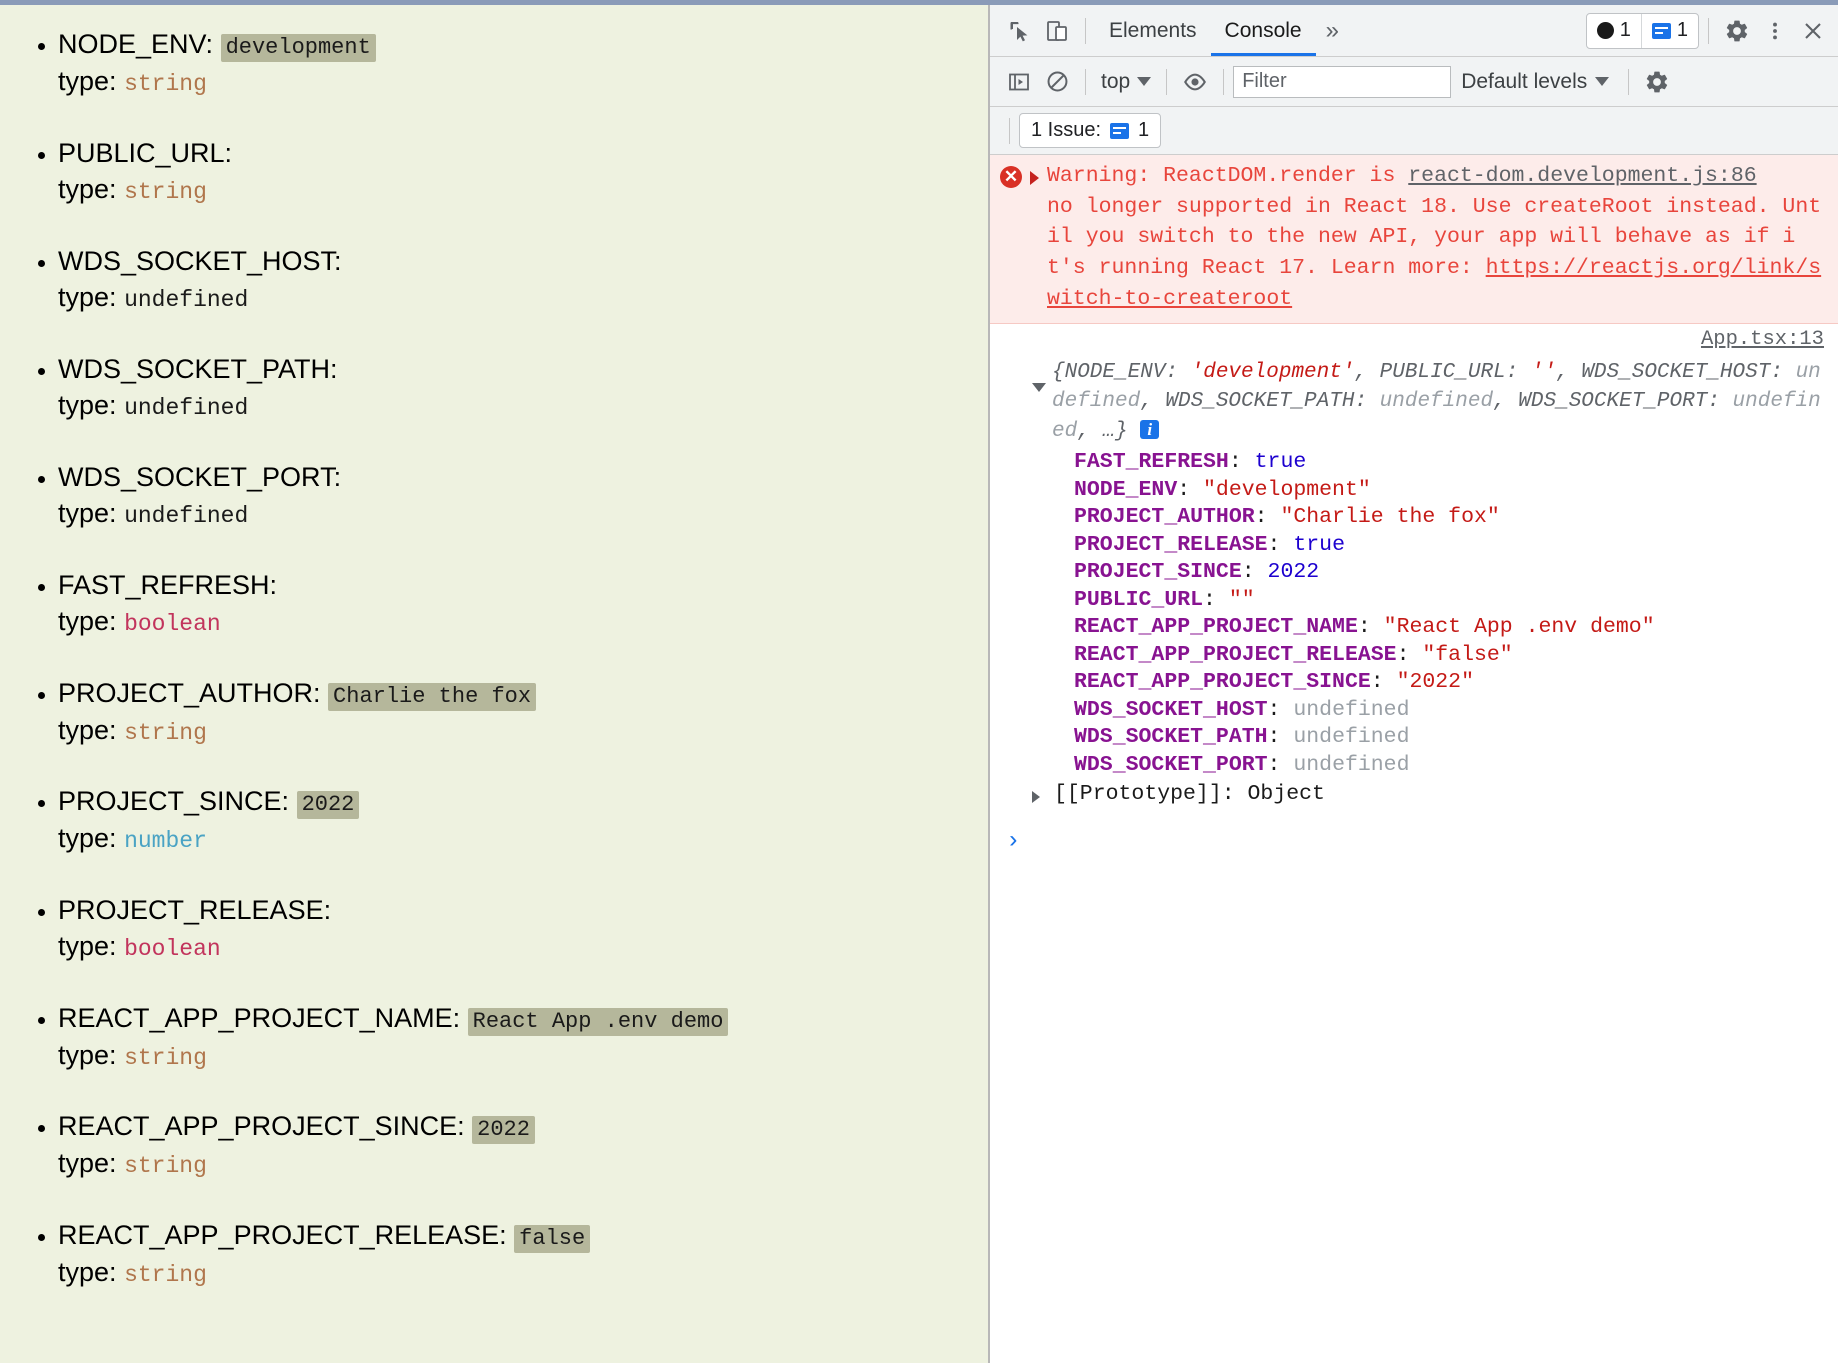  What do you see at coordinates (1011, 177) in the screenshot?
I see `error-circle-icon: ✕` at bounding box center [1011, 177].